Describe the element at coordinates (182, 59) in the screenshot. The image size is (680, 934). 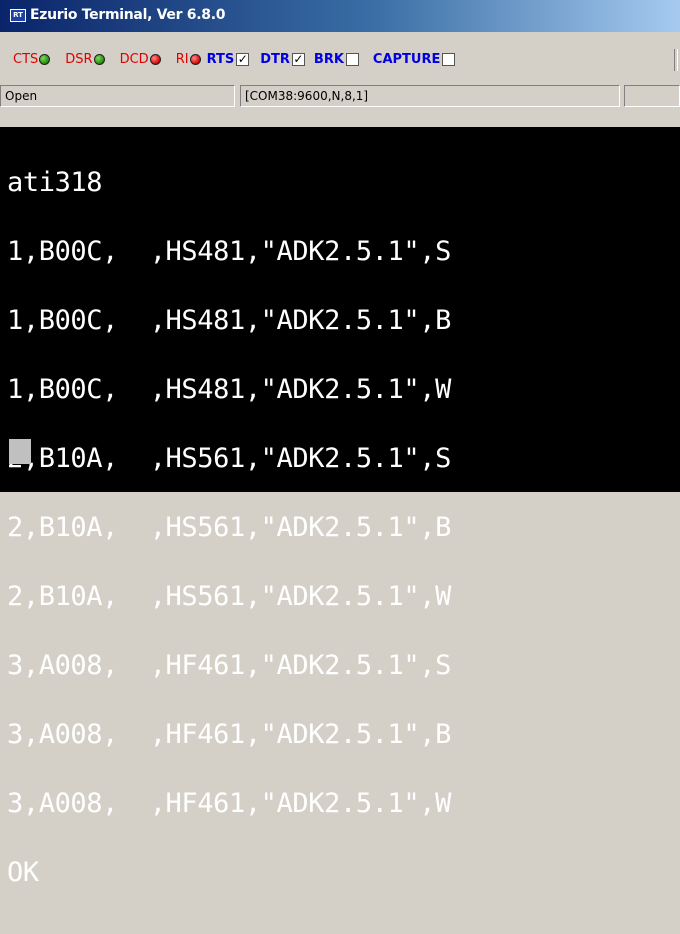
I see `ri-label: RI` at that location.